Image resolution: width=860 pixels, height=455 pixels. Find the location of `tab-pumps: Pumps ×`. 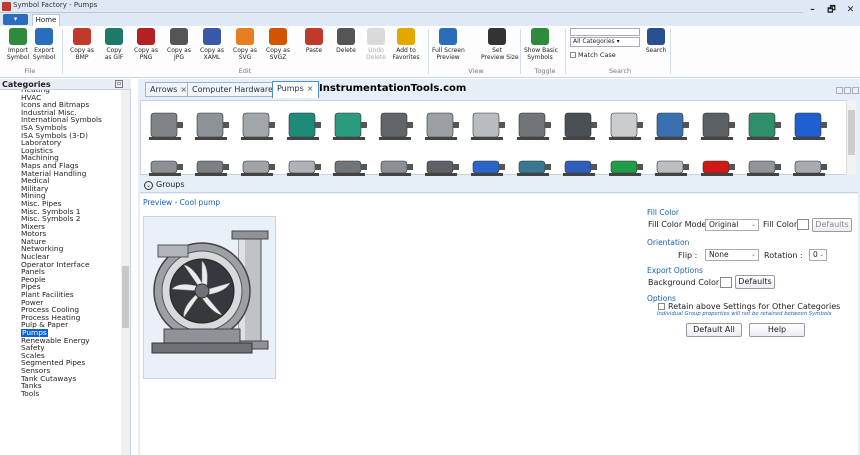

tab-pumps: Pumps × is located at coordinates (295, 89).